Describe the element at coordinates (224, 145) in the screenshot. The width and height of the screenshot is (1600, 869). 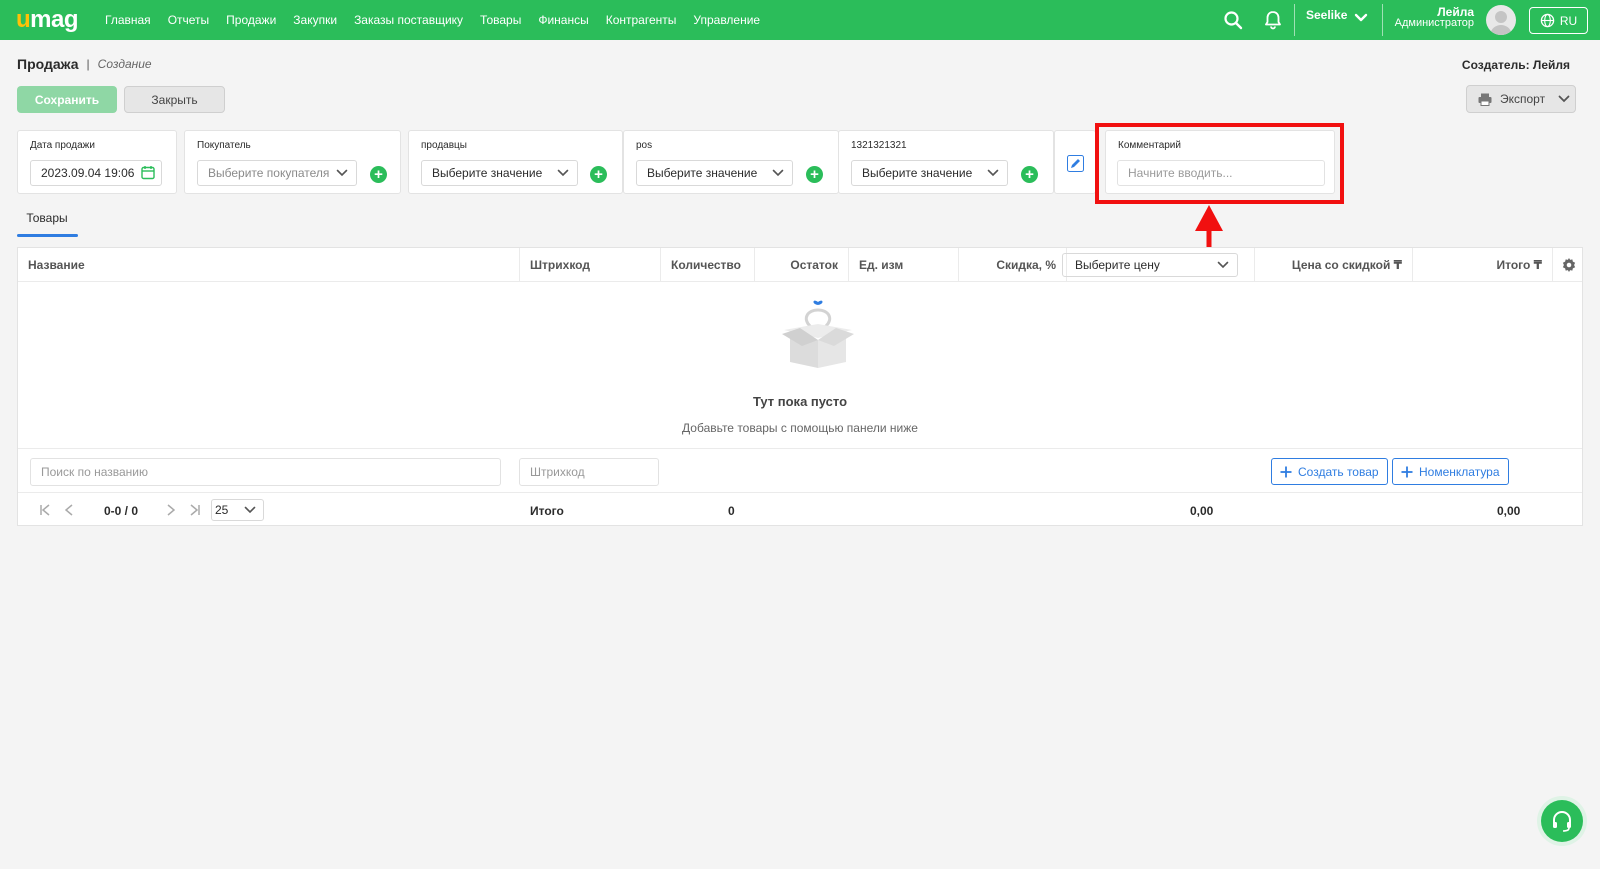
I see `buyer-label: Покупатель` at that location.